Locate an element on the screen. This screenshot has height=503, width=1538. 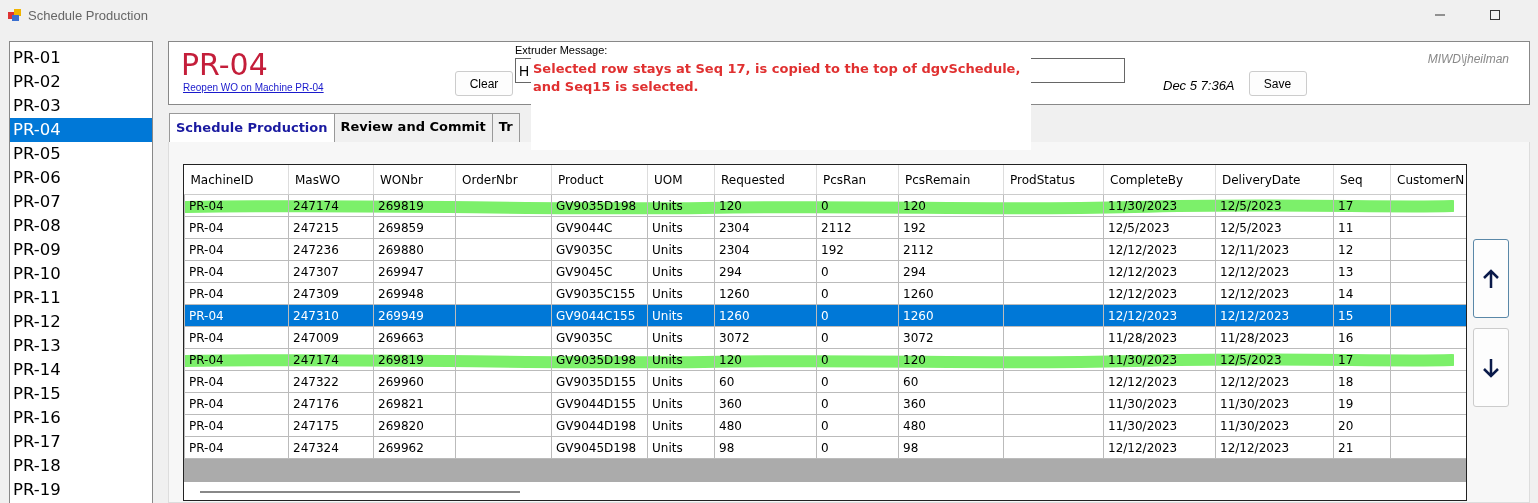
table-row: PR-04 247309 269948 GV9035C155 Units 1260 0 1260 12/12/2023 12/12/2023 14 is located at coordinates (825, 293).